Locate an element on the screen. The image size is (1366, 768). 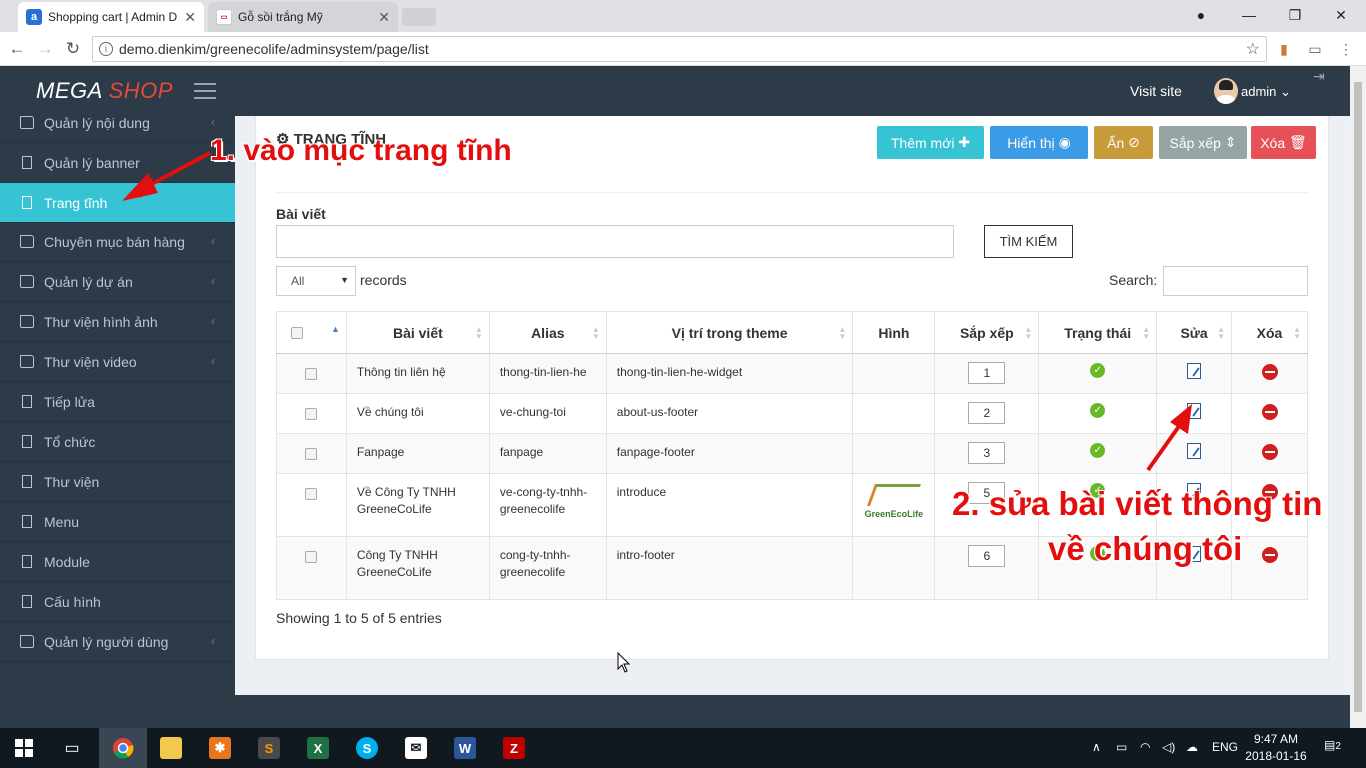
add-button: Thêm mới ✚ is located at coordinates (930, 142).